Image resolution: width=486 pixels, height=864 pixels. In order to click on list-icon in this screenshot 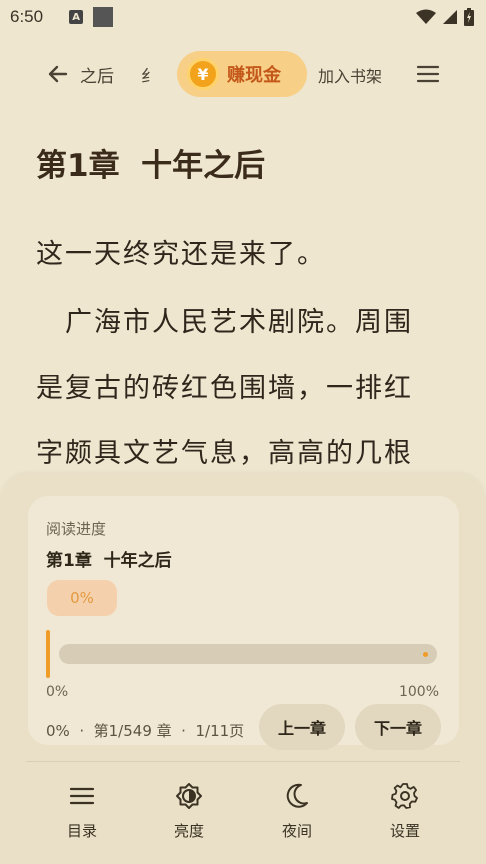, I will do `click(82, 796)`.